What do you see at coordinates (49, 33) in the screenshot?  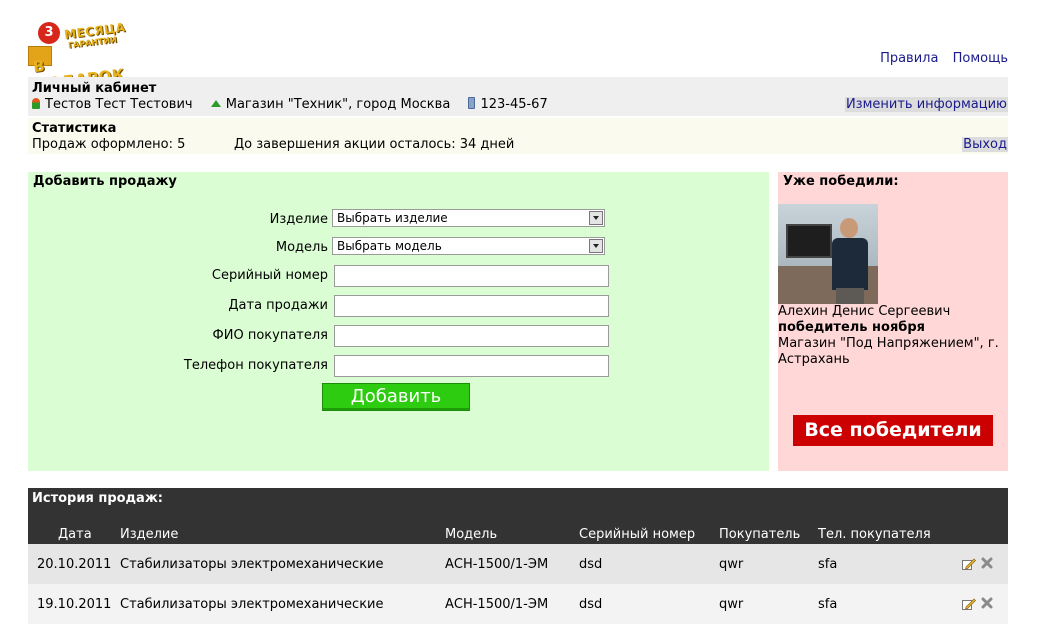 I see `logo-badge: 3` at bounding box center [49, 33].